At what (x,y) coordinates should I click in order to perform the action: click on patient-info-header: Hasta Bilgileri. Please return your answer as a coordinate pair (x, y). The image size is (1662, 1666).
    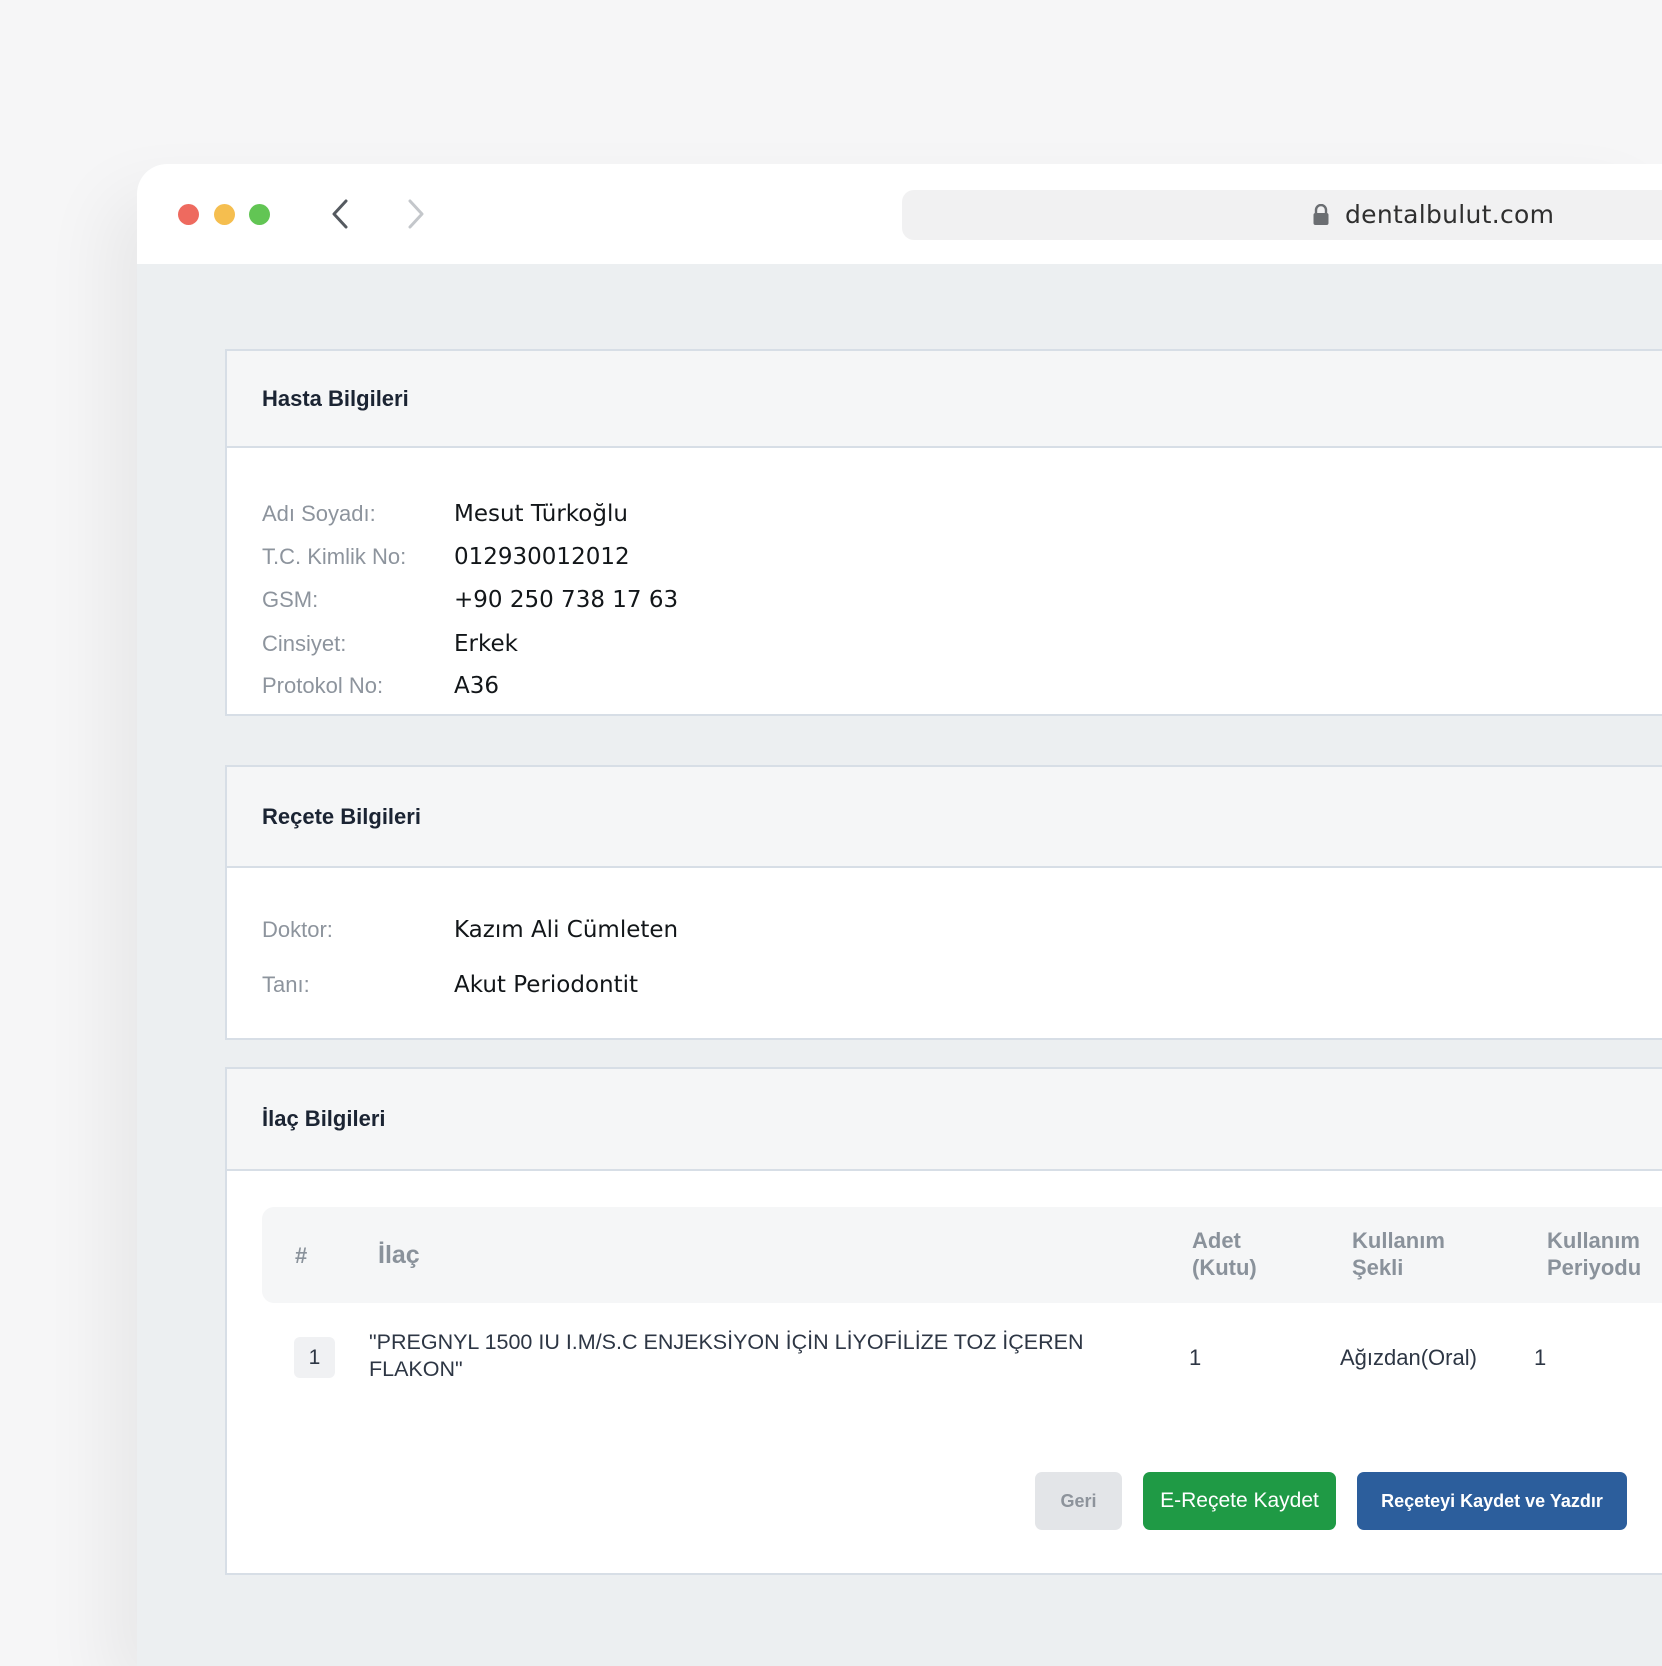
    Looking at the image, I should click on (944, 399).